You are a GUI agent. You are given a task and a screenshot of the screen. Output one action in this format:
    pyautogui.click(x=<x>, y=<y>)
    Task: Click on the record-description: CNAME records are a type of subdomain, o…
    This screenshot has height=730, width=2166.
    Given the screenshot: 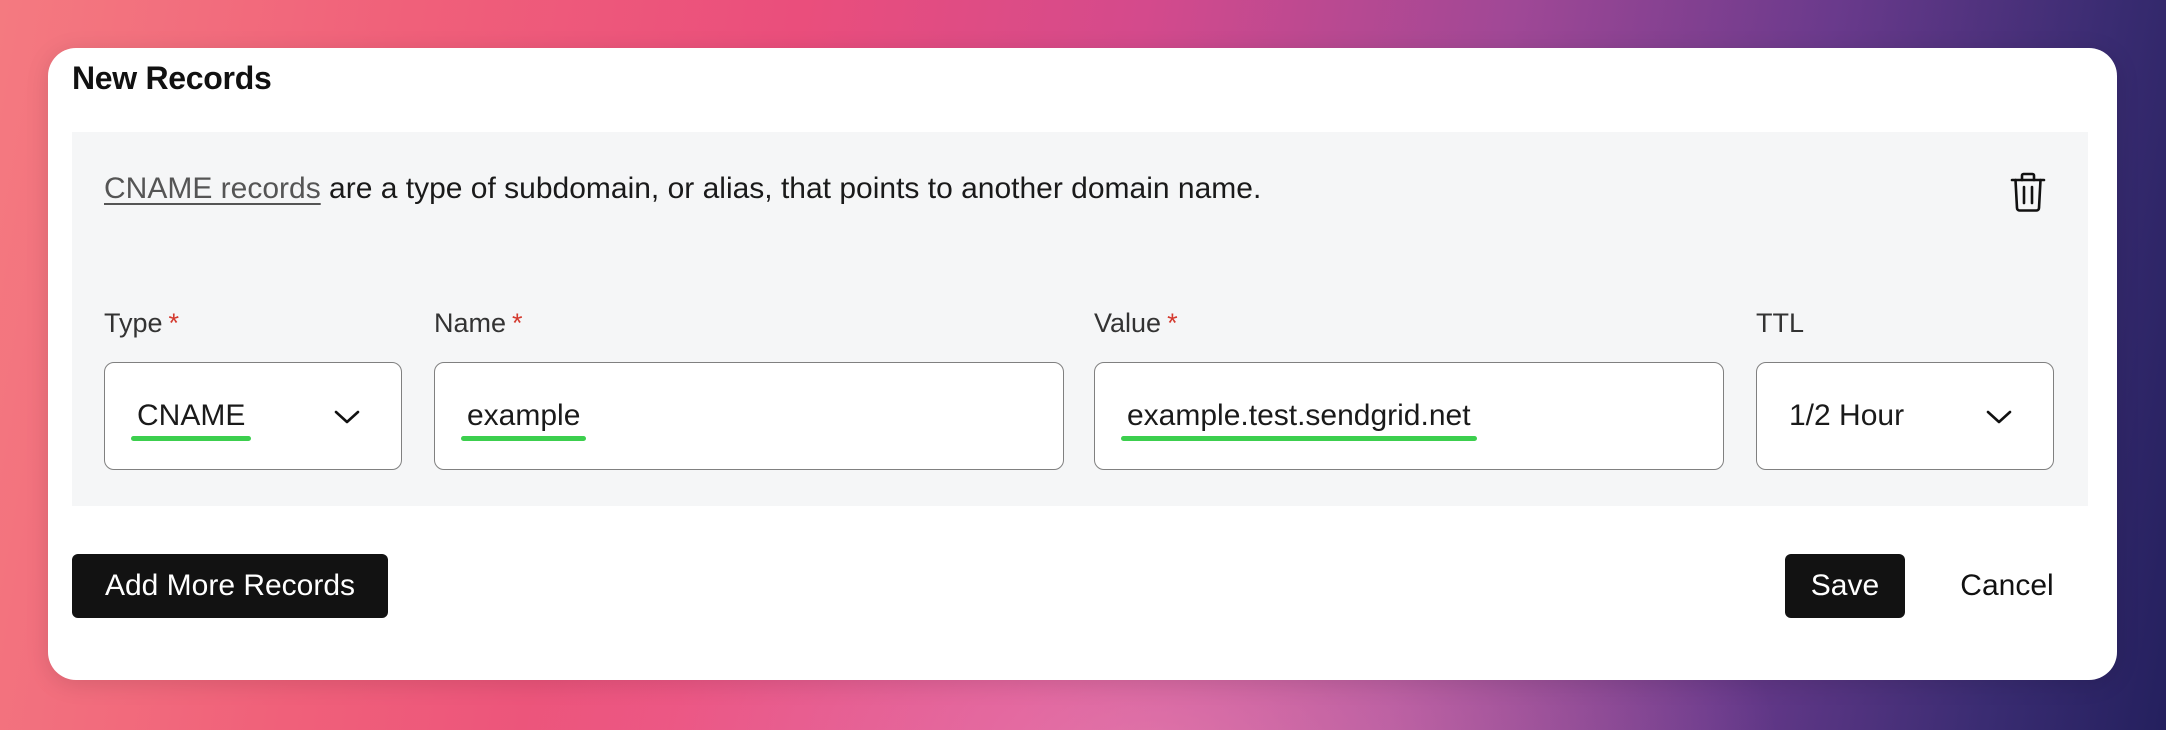 What is the action you would take?
    pyautogui.click(x=682, y=189)
    